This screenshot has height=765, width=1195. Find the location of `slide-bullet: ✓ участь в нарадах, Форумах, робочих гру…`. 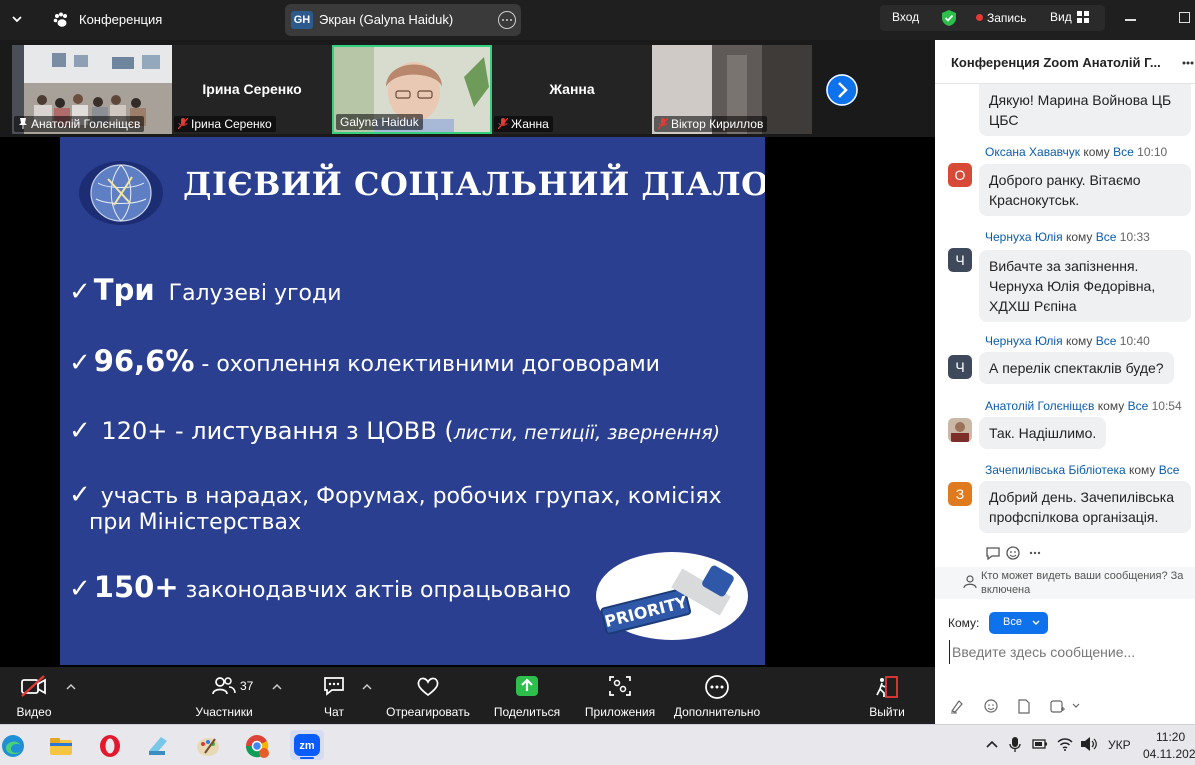

slide-bullet: ✓ участь в нарадах, Форумах, робочих гру… is located at coordinates (395, 507).